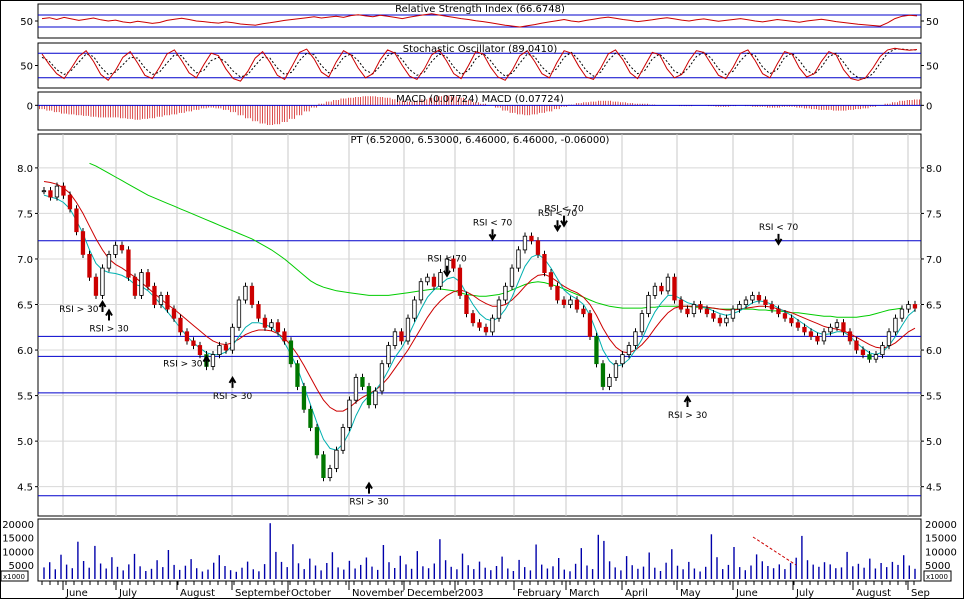 Image resolution: width=964 pixels, height=603 pixels. Describe the element at coordinates (470, 593) in the screenshot. I see `x-axis-month-label: 2003` at that location.